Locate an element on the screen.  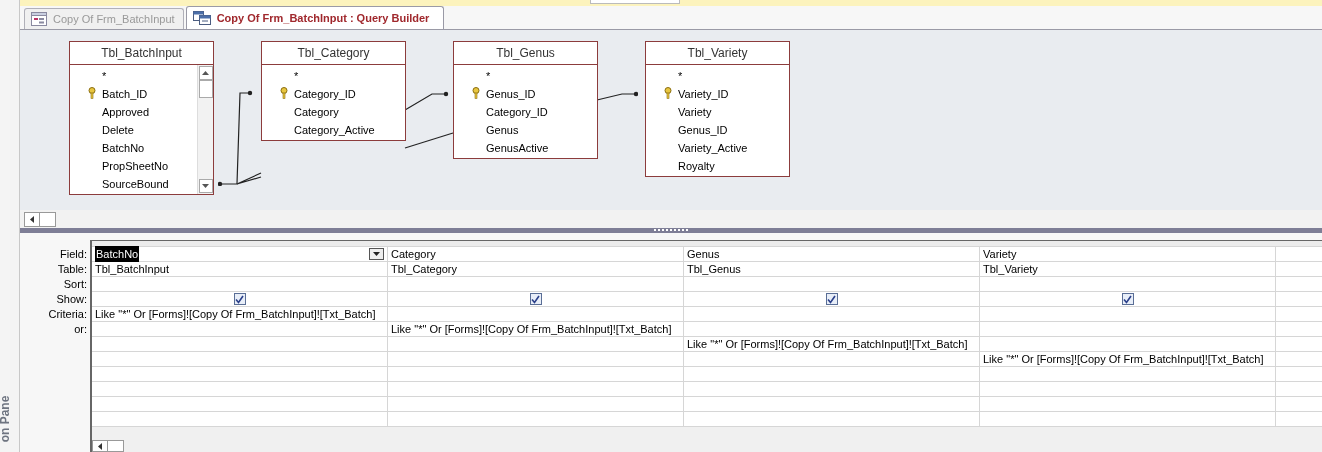
table-title: Tbl_Category is located at coordinates (333, 53).